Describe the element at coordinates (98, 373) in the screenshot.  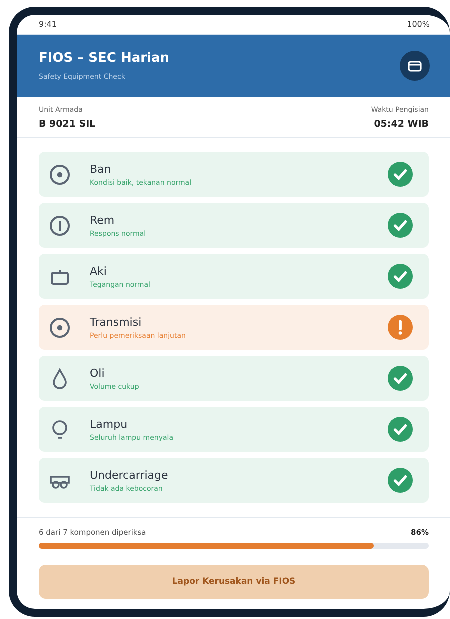
I see `component-name: Oli` at that location.